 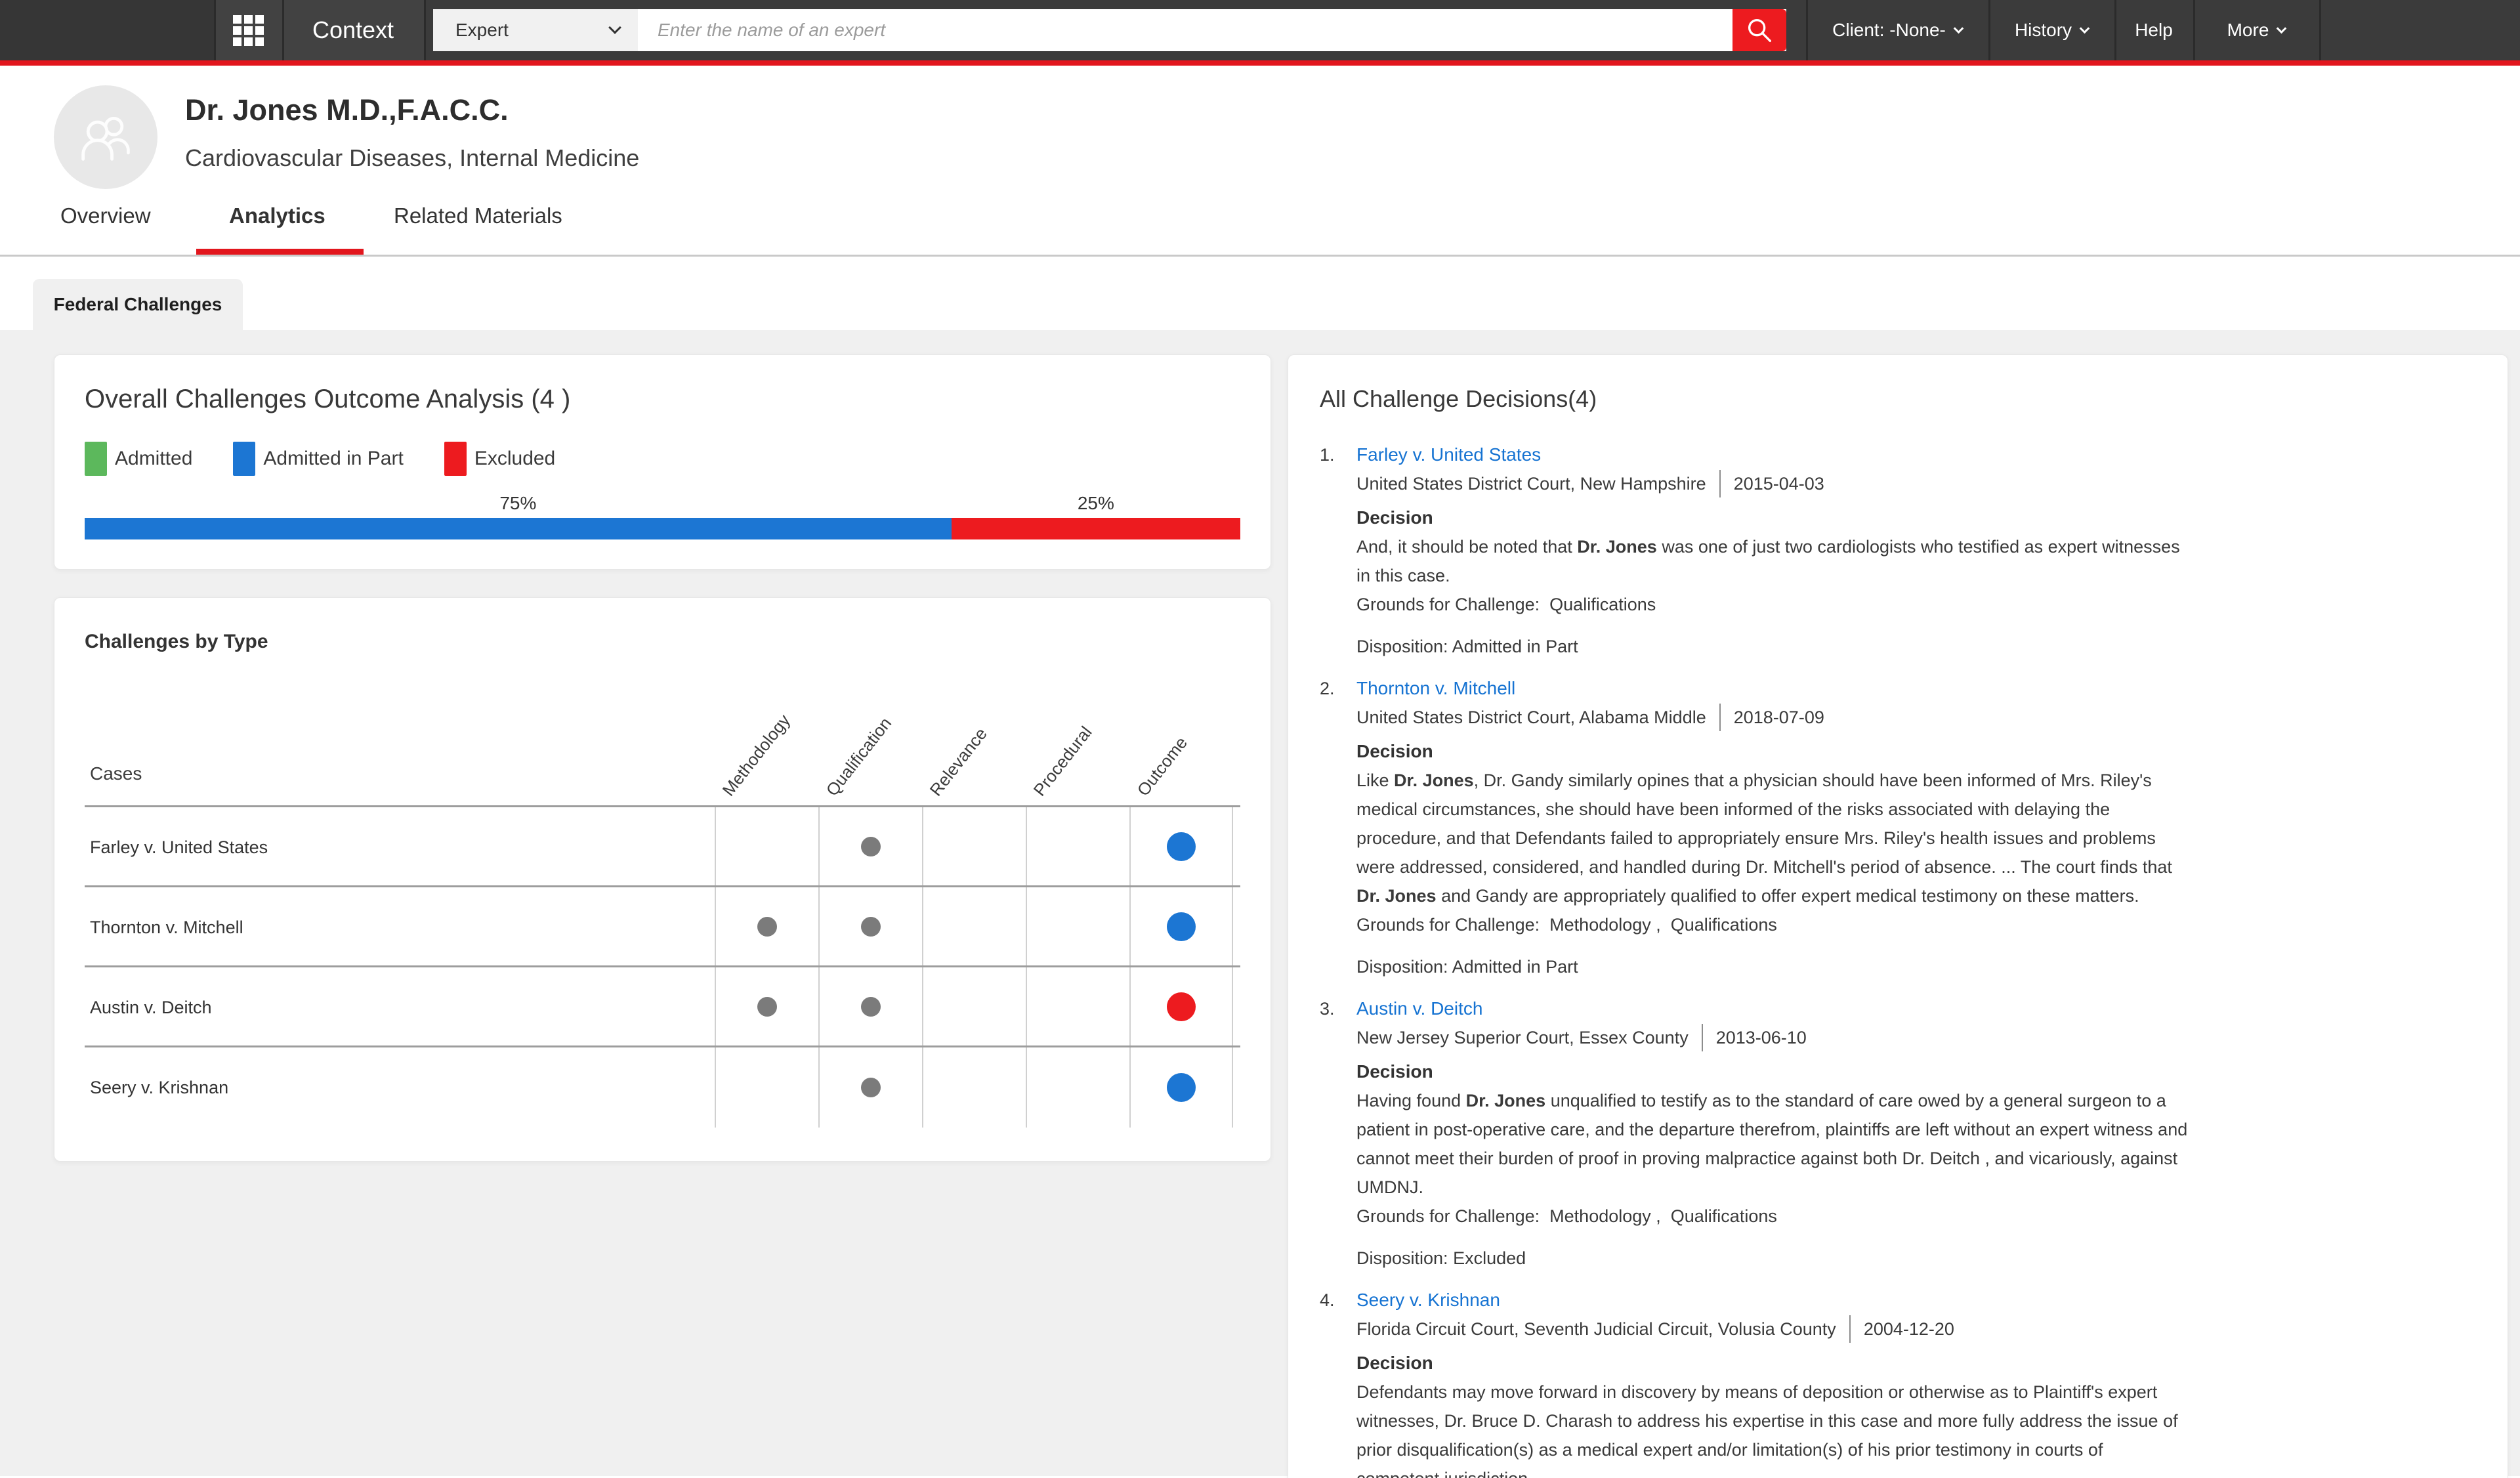 What do you see at coordinates (482, 30) in the screenshot?
I see `search-scope-value: Expert` at bounding box center [482, 30].